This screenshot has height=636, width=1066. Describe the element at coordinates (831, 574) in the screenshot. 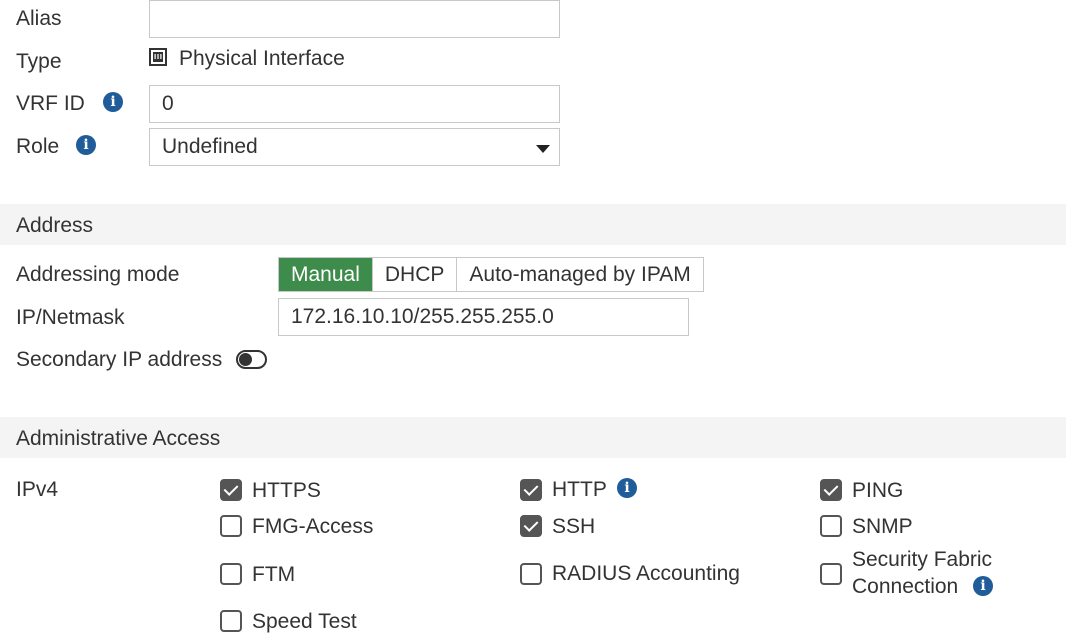

I see `security-fabric-checkbox` at that location.